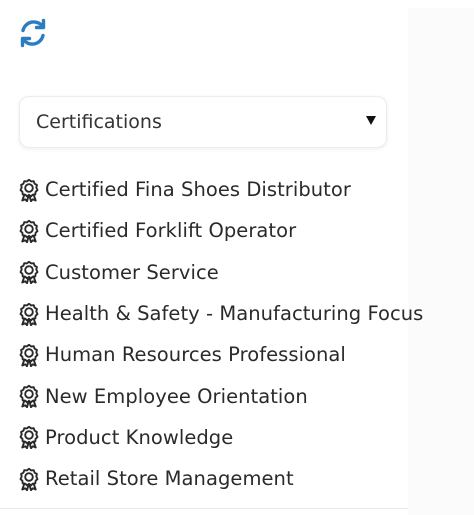  I want to click on certification-item: New Employee Orientation, so click(220, 395).